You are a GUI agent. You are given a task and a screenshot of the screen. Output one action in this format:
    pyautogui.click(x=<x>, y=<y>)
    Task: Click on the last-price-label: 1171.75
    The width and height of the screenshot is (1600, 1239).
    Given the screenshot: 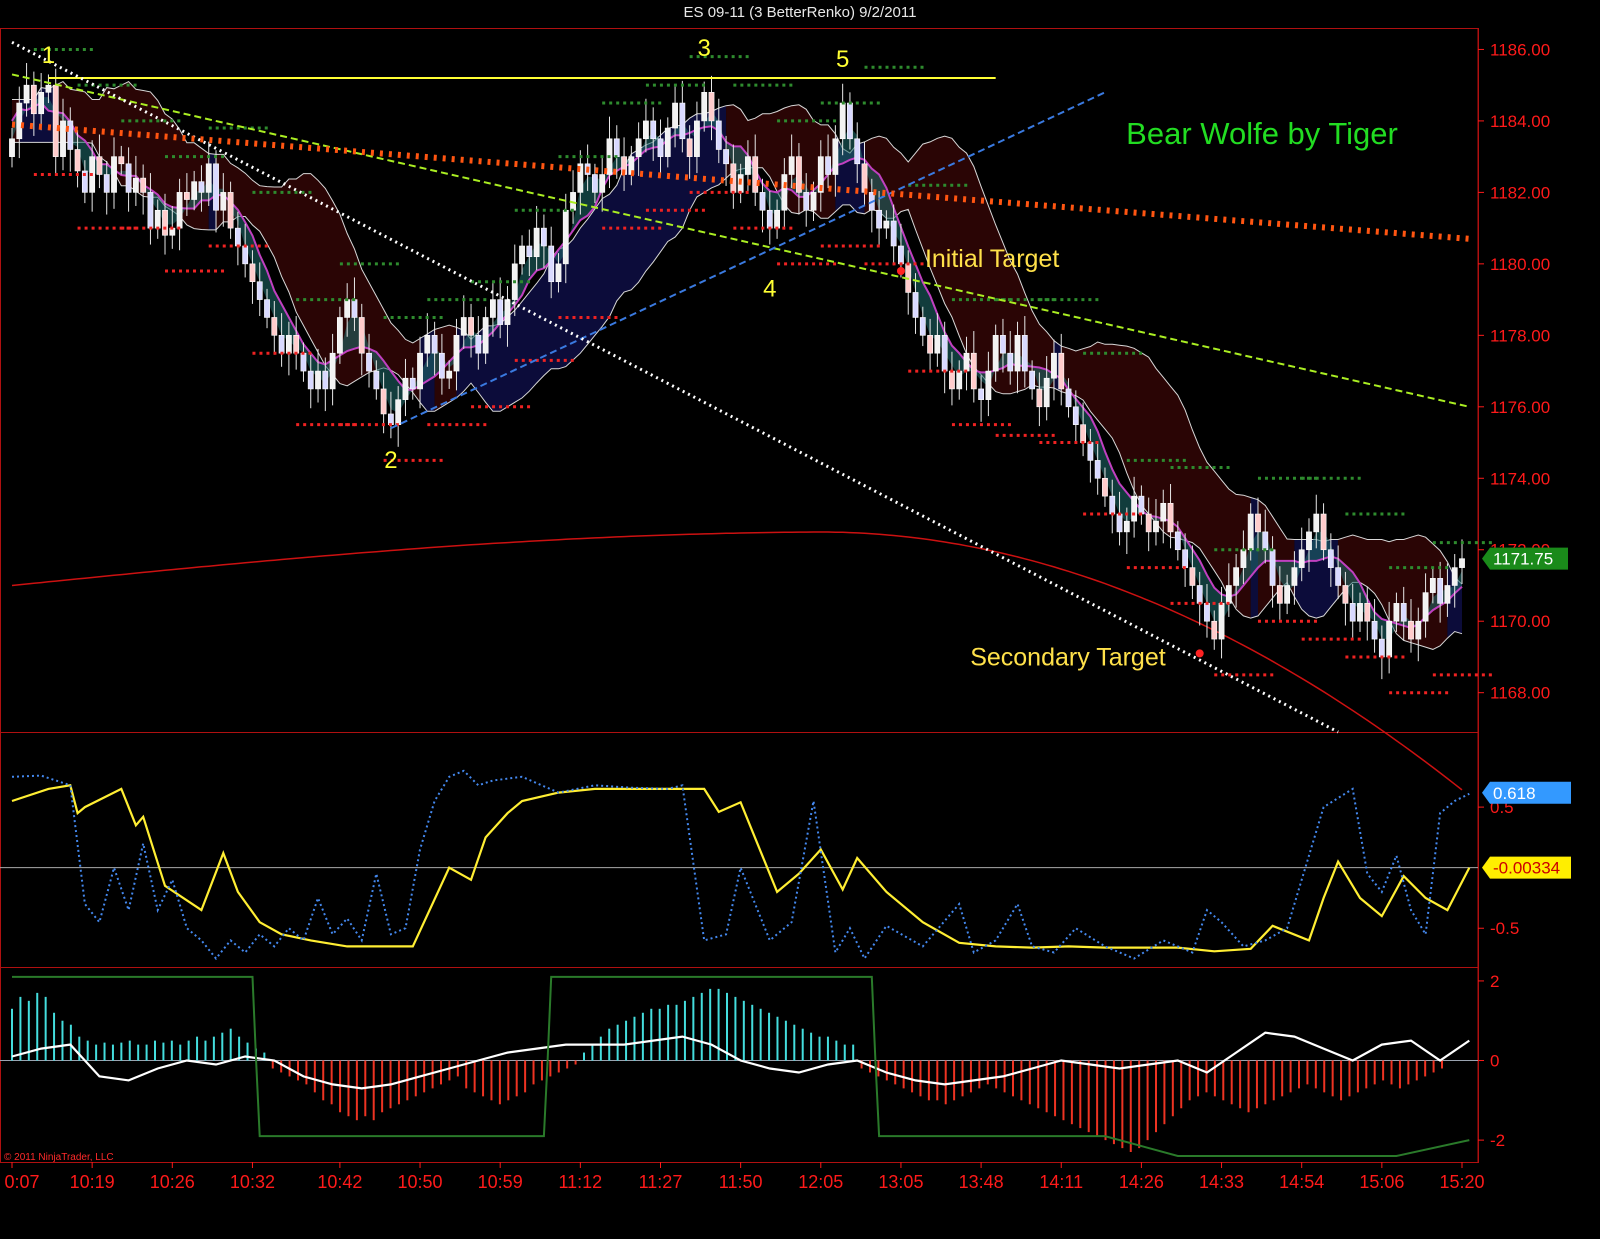 What is the action you would take?
    pyautogui.click(x=1523, y=559)
    